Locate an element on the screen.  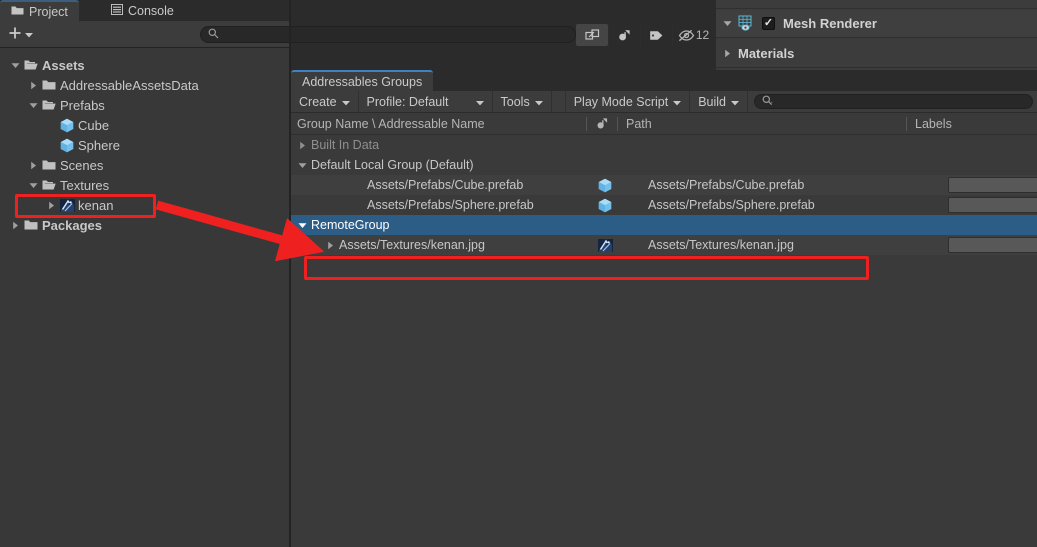
addressable-row-name: Default Local Group (Default) is located at coordinates (392, 165).